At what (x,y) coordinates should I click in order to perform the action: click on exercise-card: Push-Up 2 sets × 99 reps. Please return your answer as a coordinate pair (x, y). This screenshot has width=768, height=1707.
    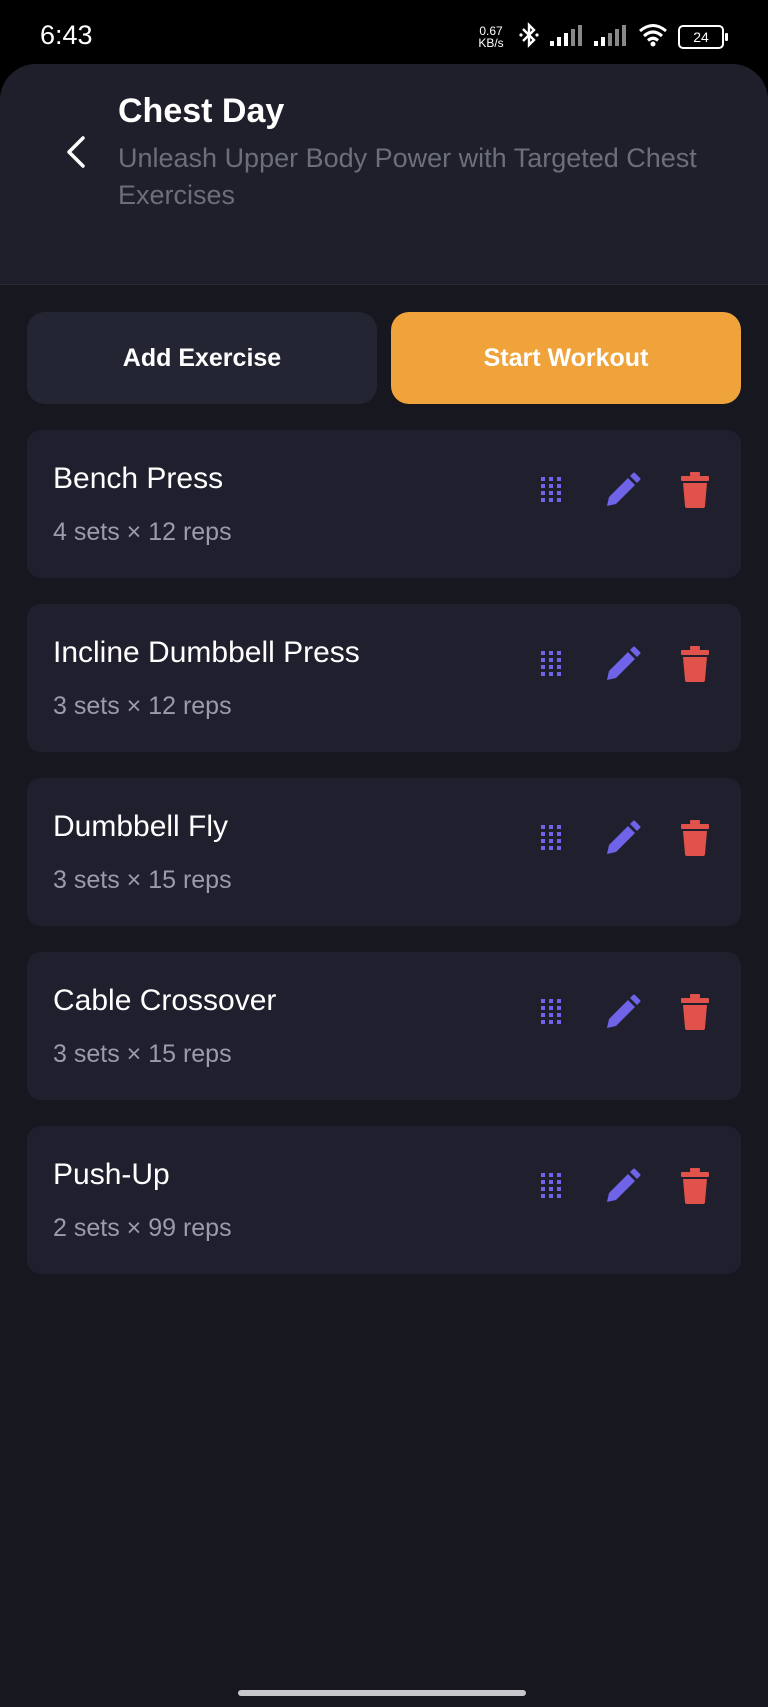
    Looking at the image, I should click on (384, 1200).